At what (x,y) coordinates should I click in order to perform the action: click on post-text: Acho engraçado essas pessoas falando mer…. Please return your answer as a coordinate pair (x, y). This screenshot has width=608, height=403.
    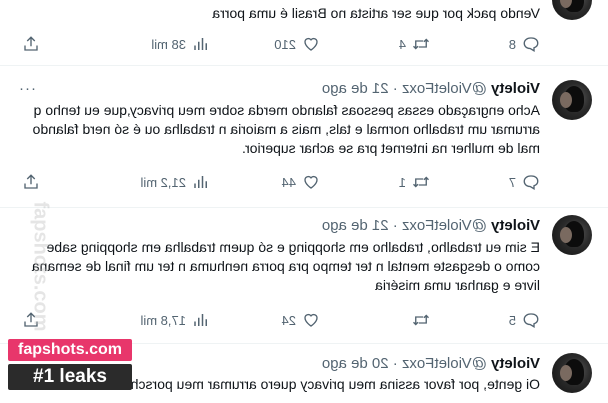
    Looking at the image, I should click on (286, 129).